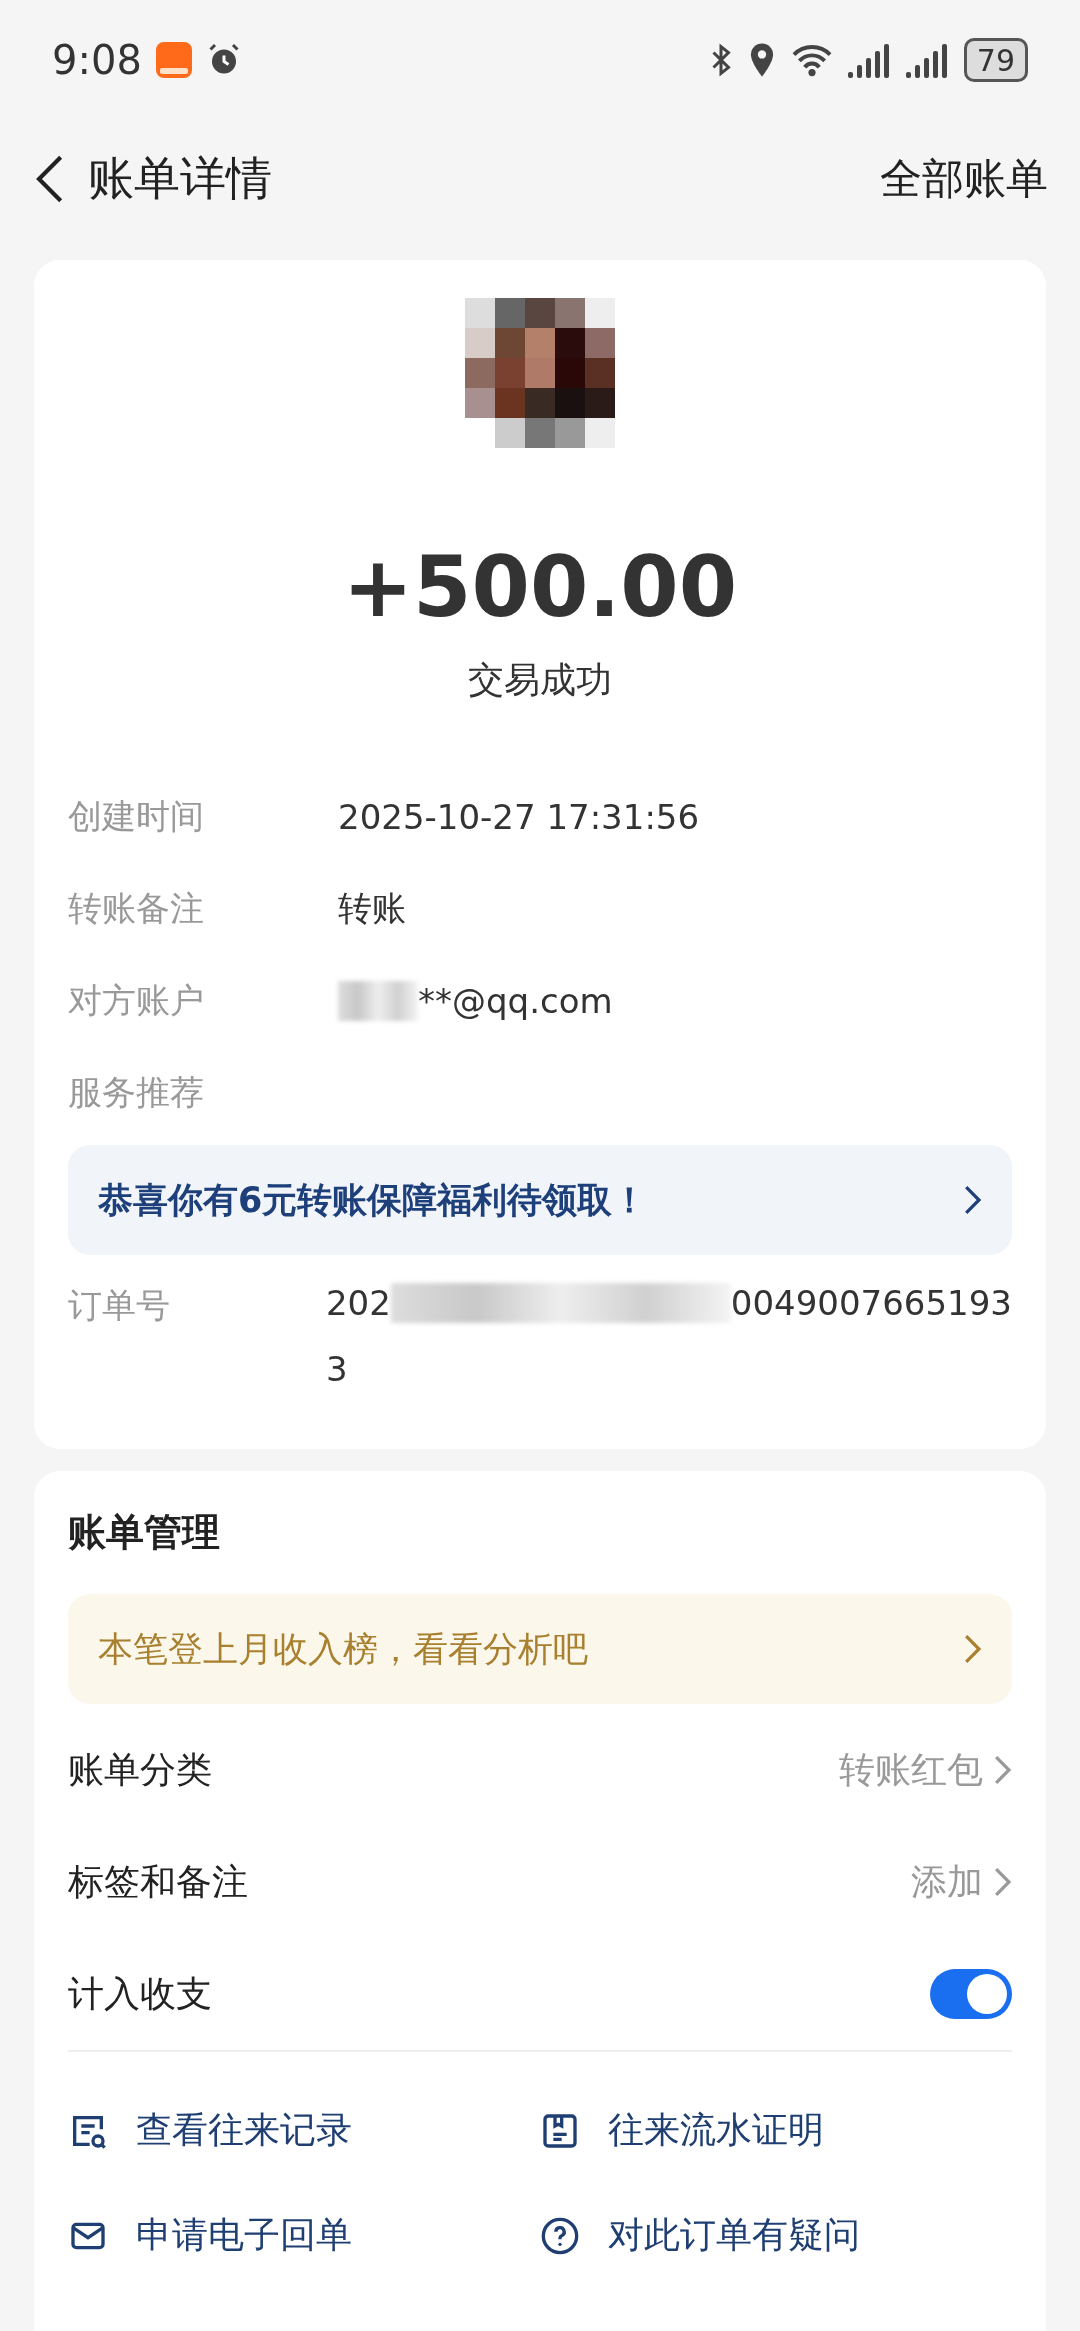 The height and width of the screenshot is (2331, 1080). I want to click on action-link: 往来流水证明, so click(776, 2130).